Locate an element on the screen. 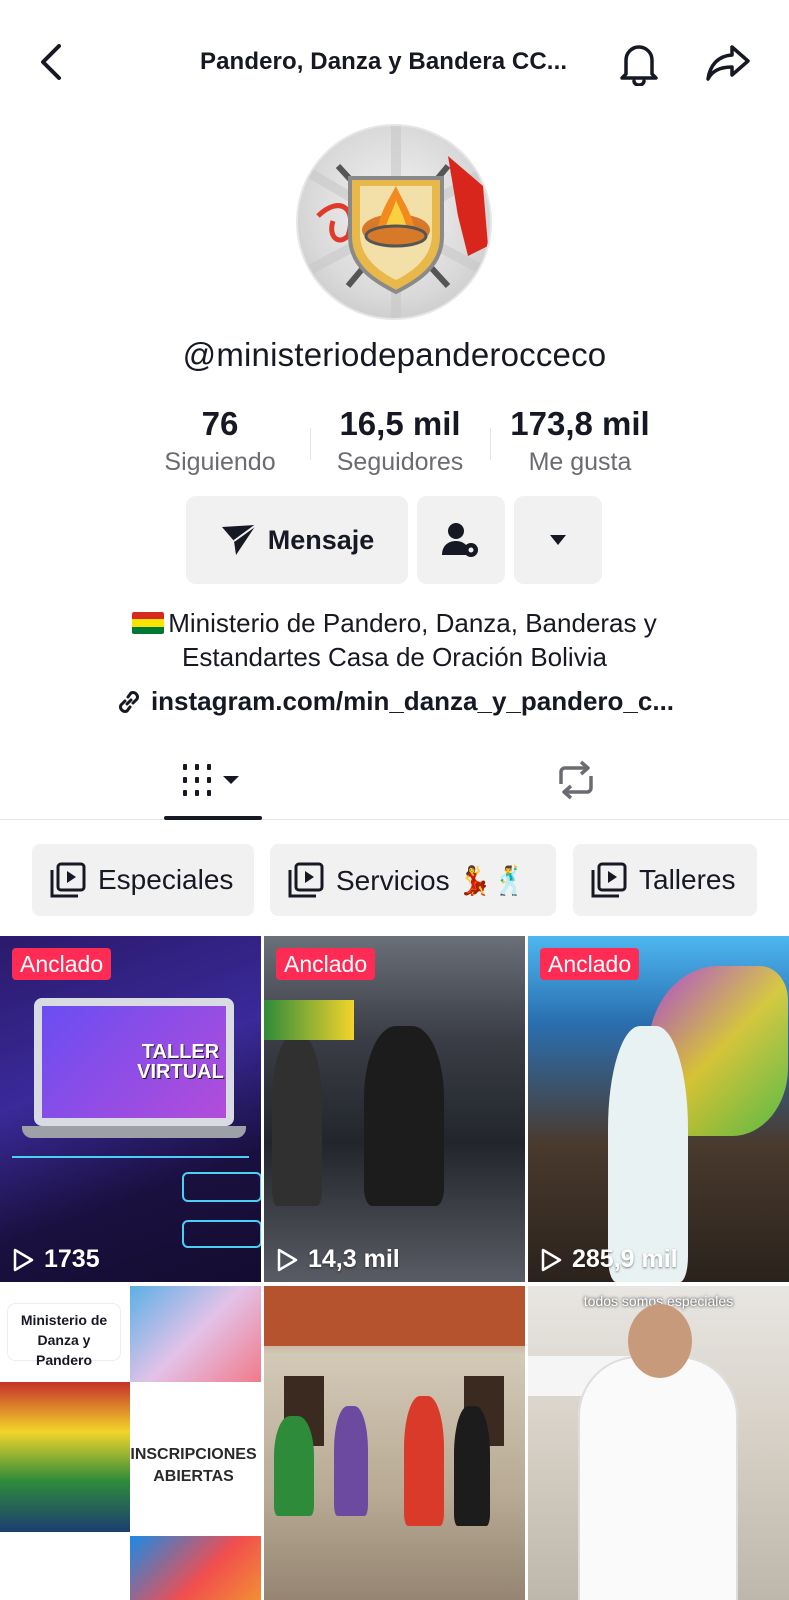 This screenshot has width=789, height=1600. shield-logo-image is located at coordinates (394, 222).